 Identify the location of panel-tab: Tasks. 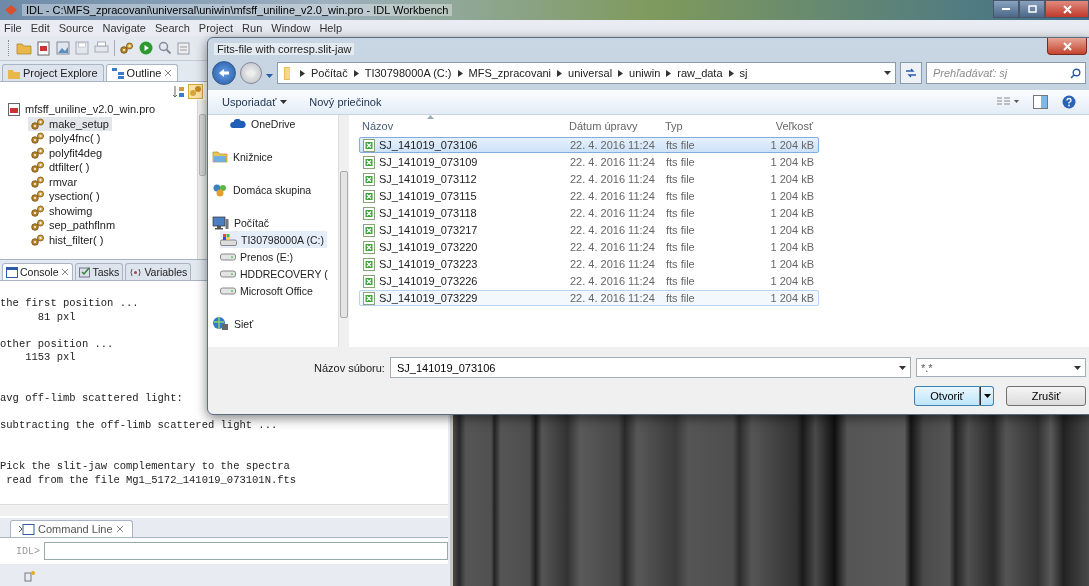
(99, 271).